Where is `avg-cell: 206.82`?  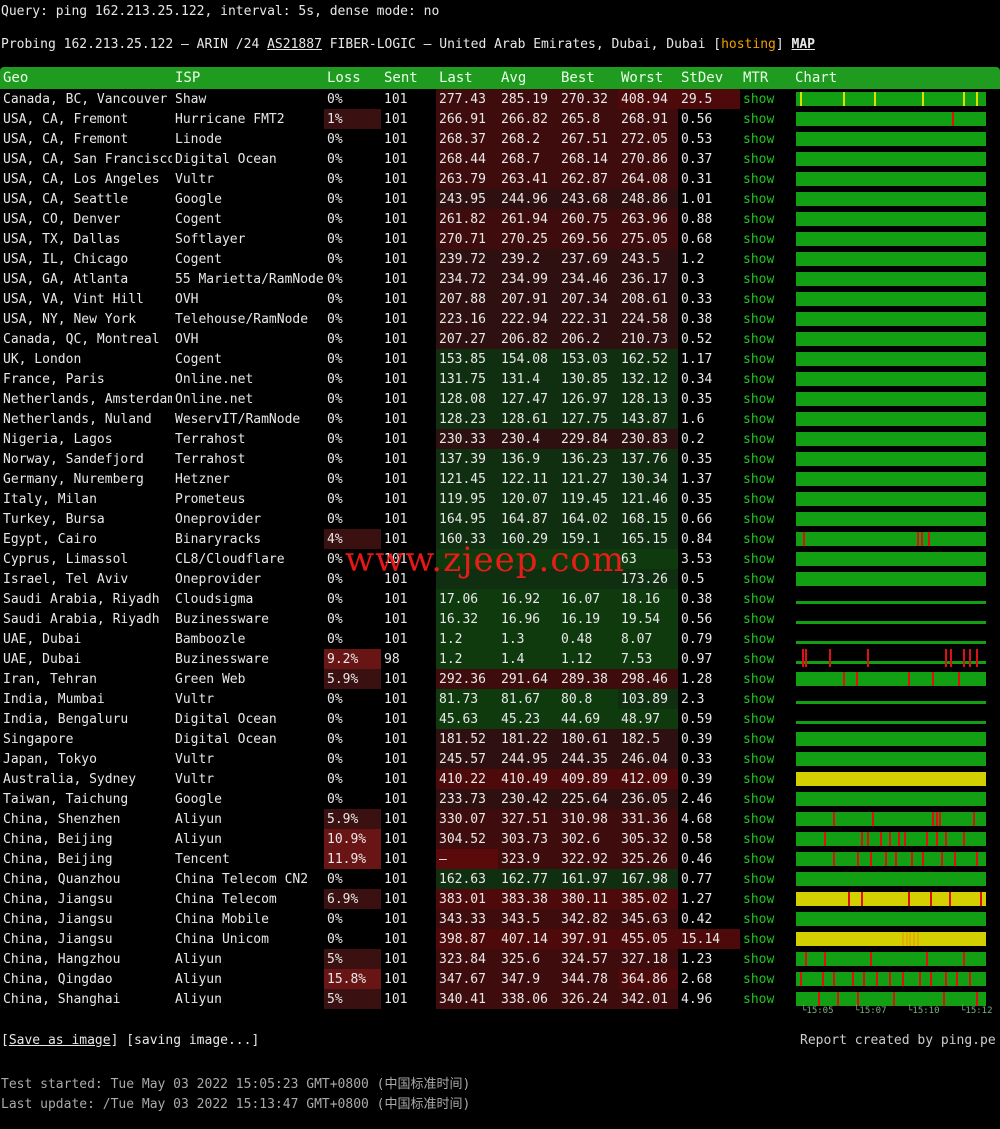
avg-cell: 206.82 is located at coordinates (528, 339).